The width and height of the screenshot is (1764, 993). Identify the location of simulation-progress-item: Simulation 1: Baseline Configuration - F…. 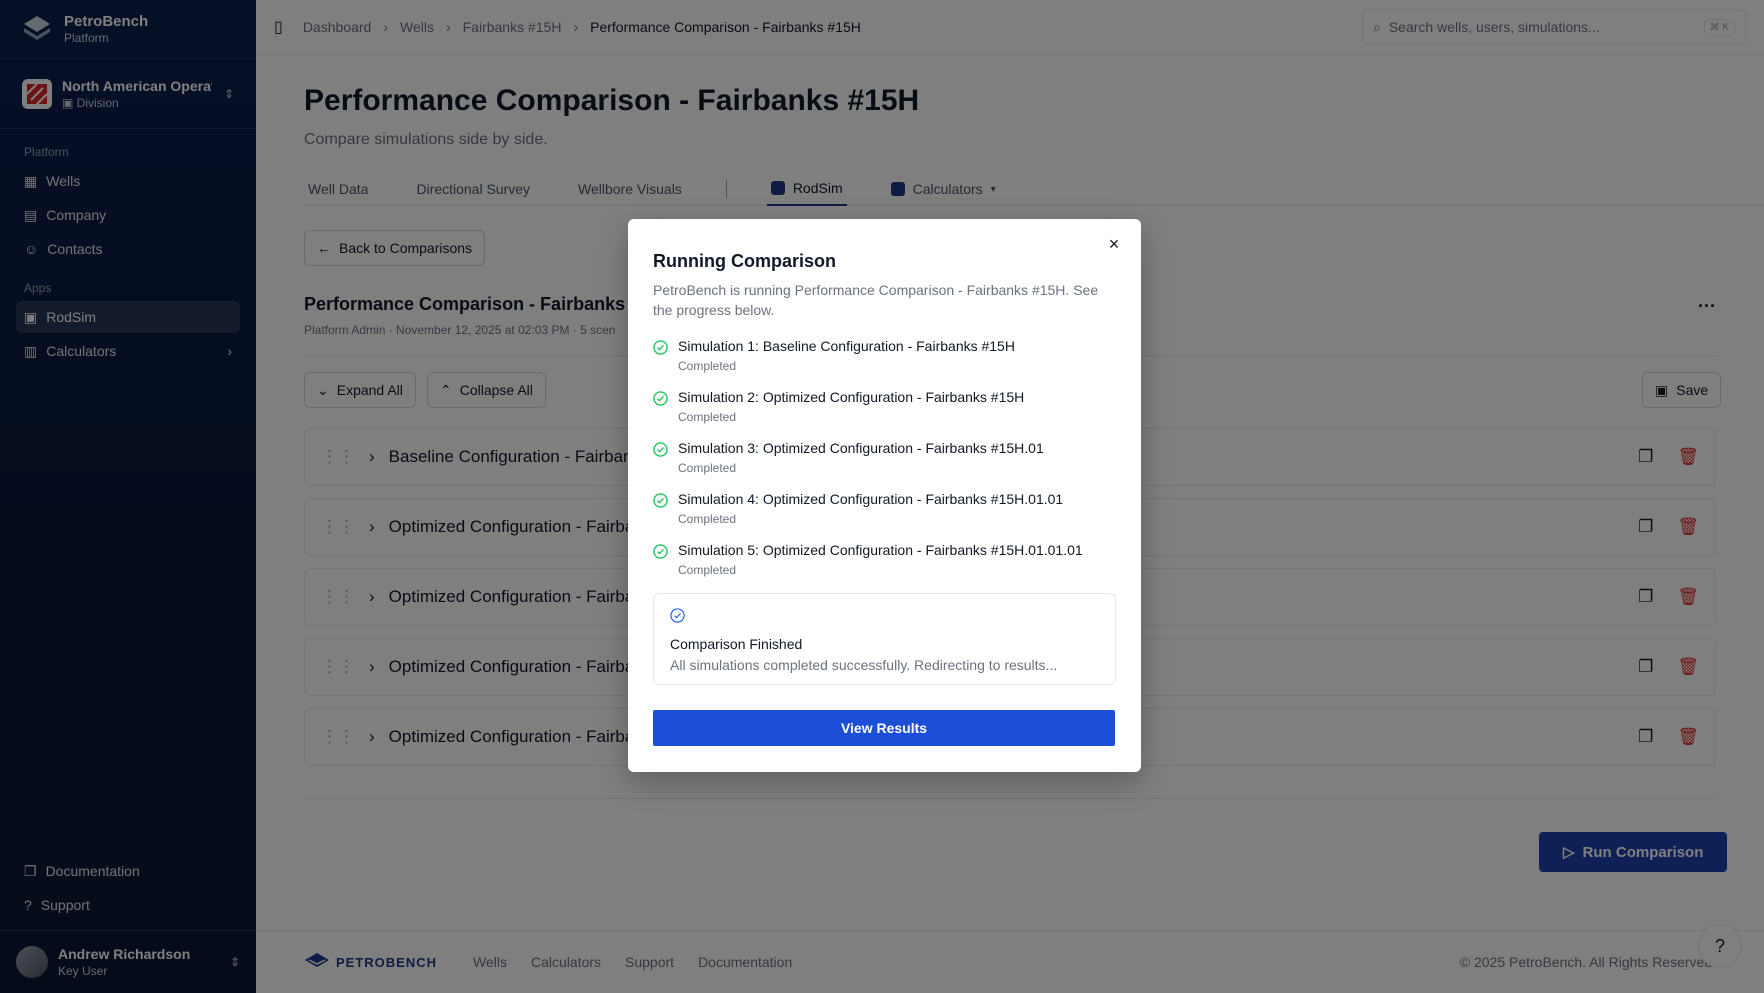
(884, 355).